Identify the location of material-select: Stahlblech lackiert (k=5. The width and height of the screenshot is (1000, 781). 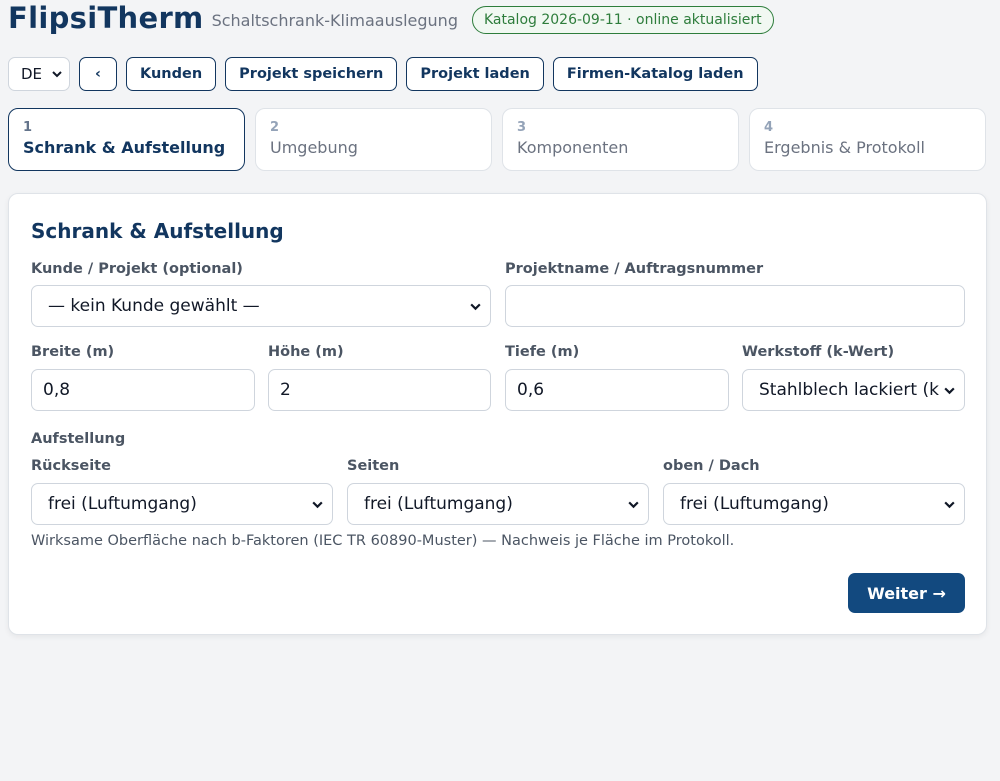
(853, 390).